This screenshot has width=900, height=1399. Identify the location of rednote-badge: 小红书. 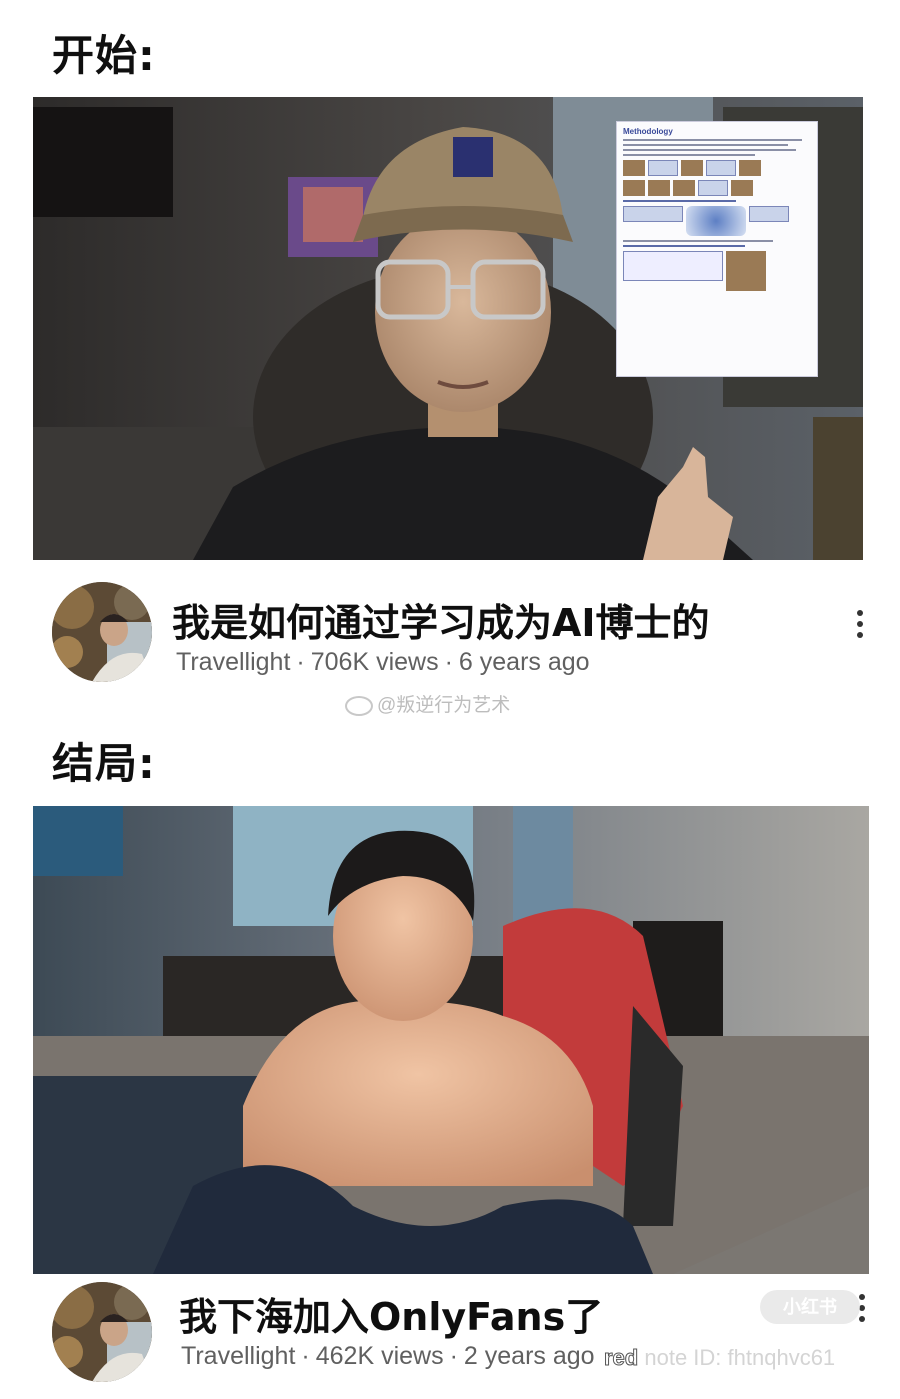
(810, 1307).